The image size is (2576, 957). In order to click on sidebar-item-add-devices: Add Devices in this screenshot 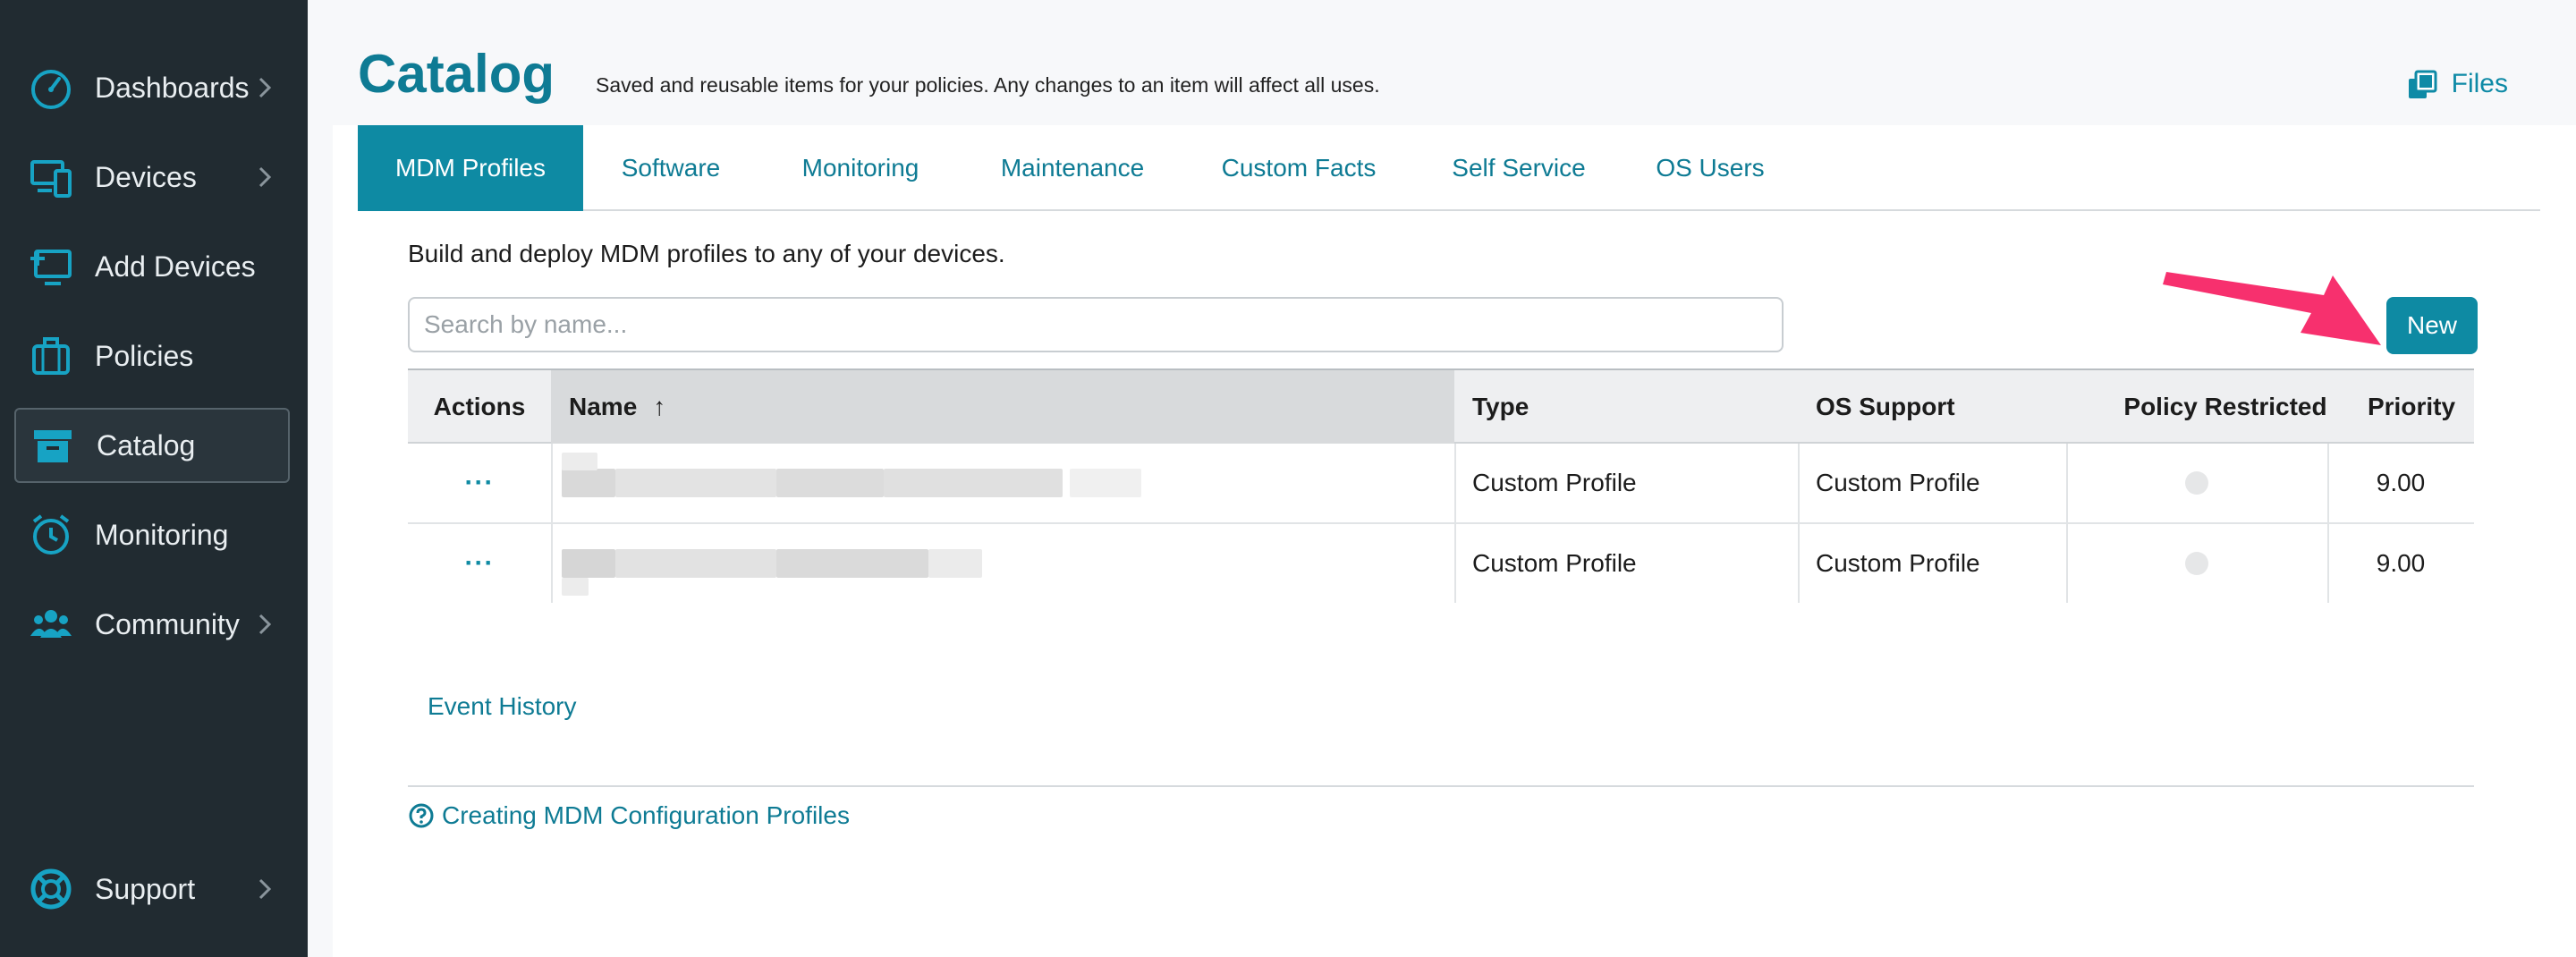, I will do `click(152, 266)`.